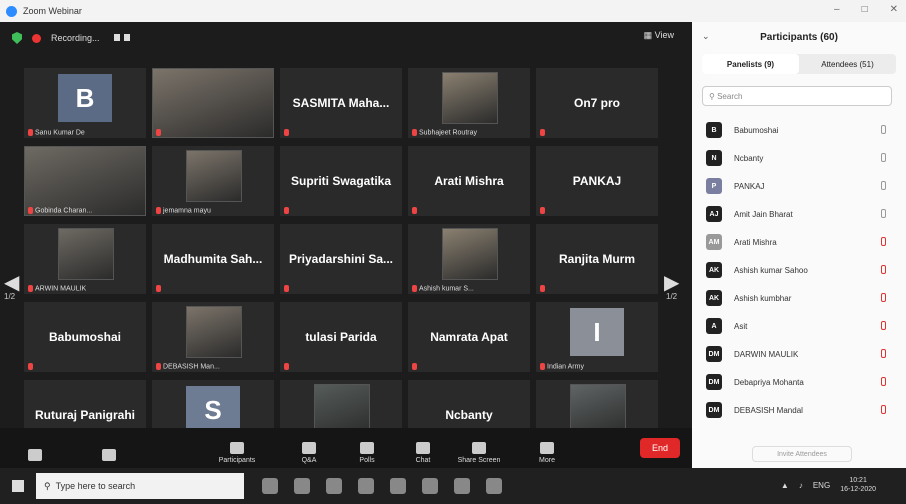 This screenshot has width=906, height=504. What do you see at coordinates (894, 9) in the screenshot?
I see `close-icon: ✕` at bounding box center [894, 9].